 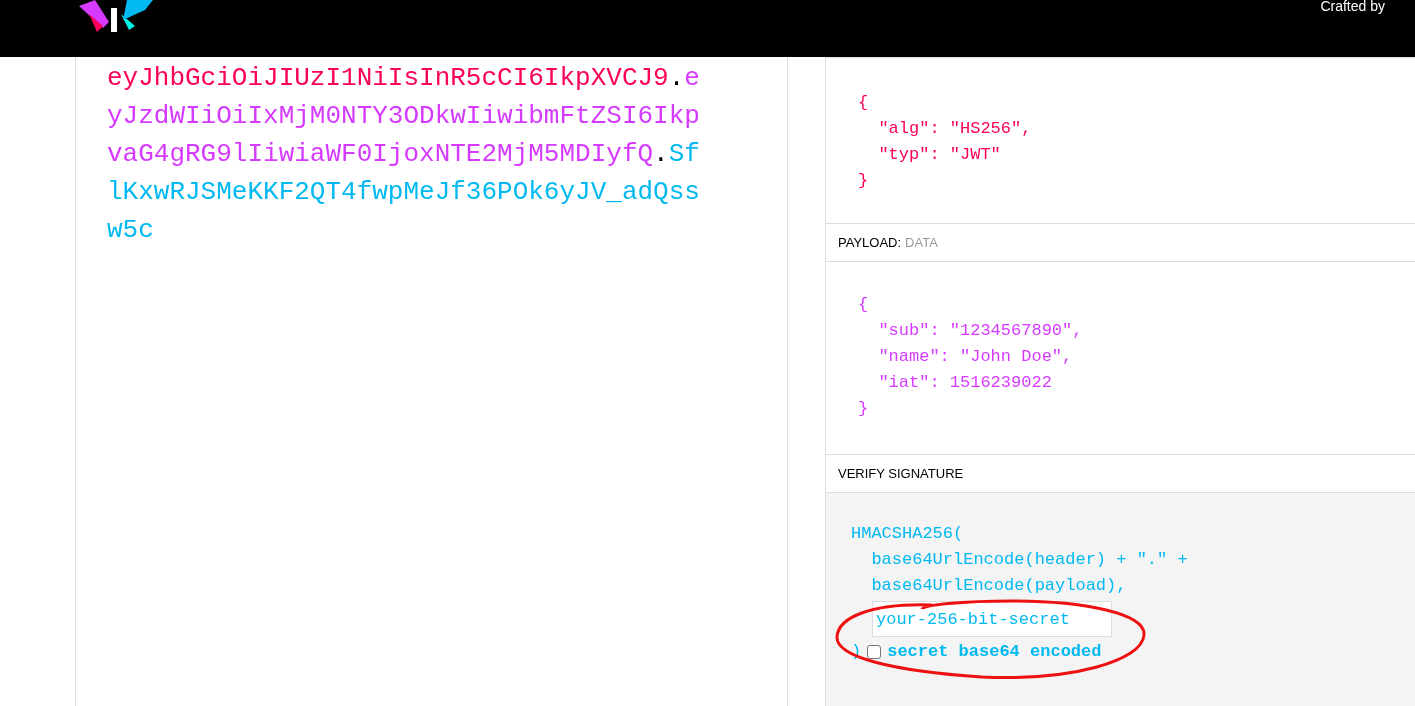 I want to click on payload-json-line: {, so click(x=864, y=305).